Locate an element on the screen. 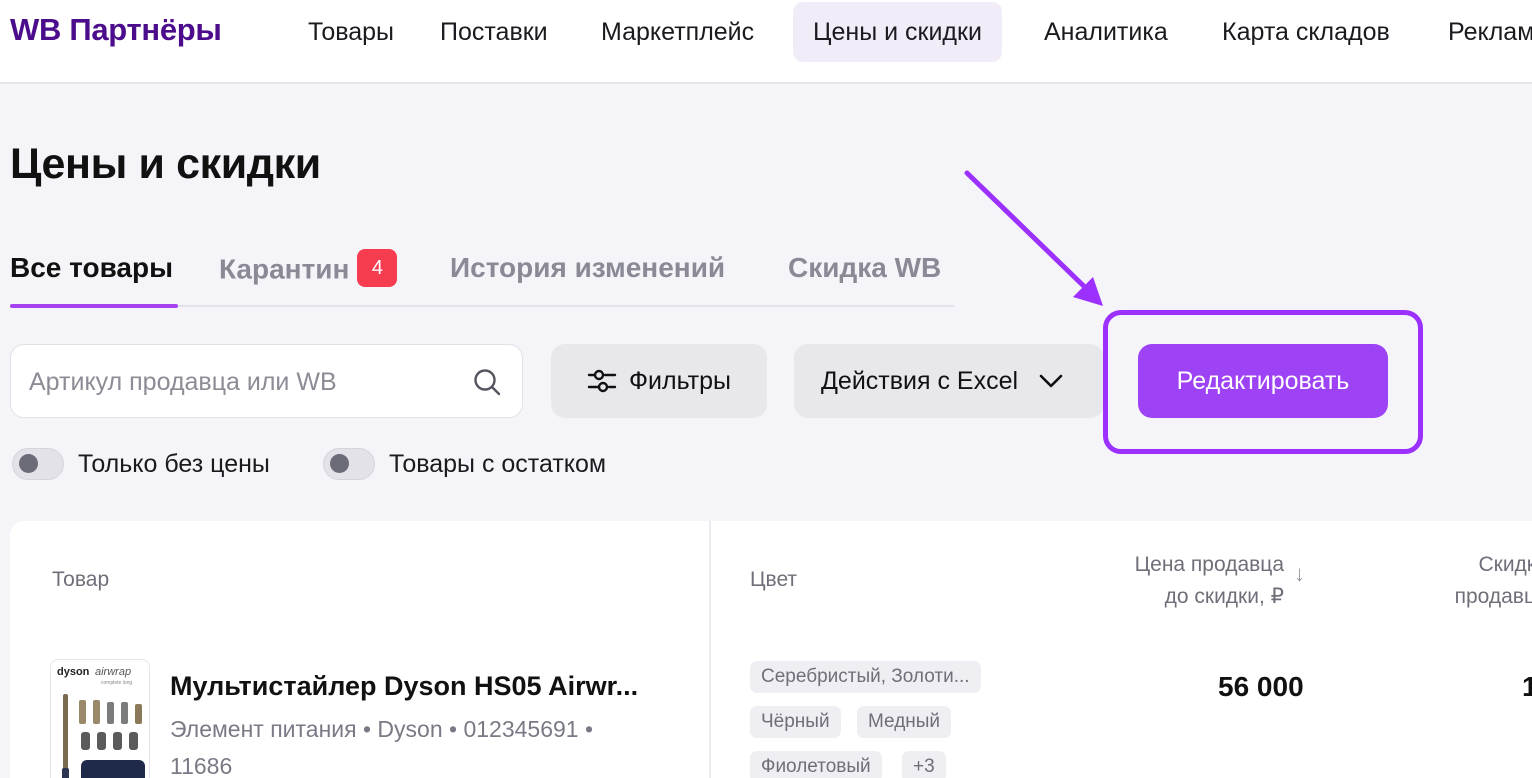 The height and width of the screenshot is (778, 1532). nav-item-advertising: Реклам is located at coordinates (1480, 32).